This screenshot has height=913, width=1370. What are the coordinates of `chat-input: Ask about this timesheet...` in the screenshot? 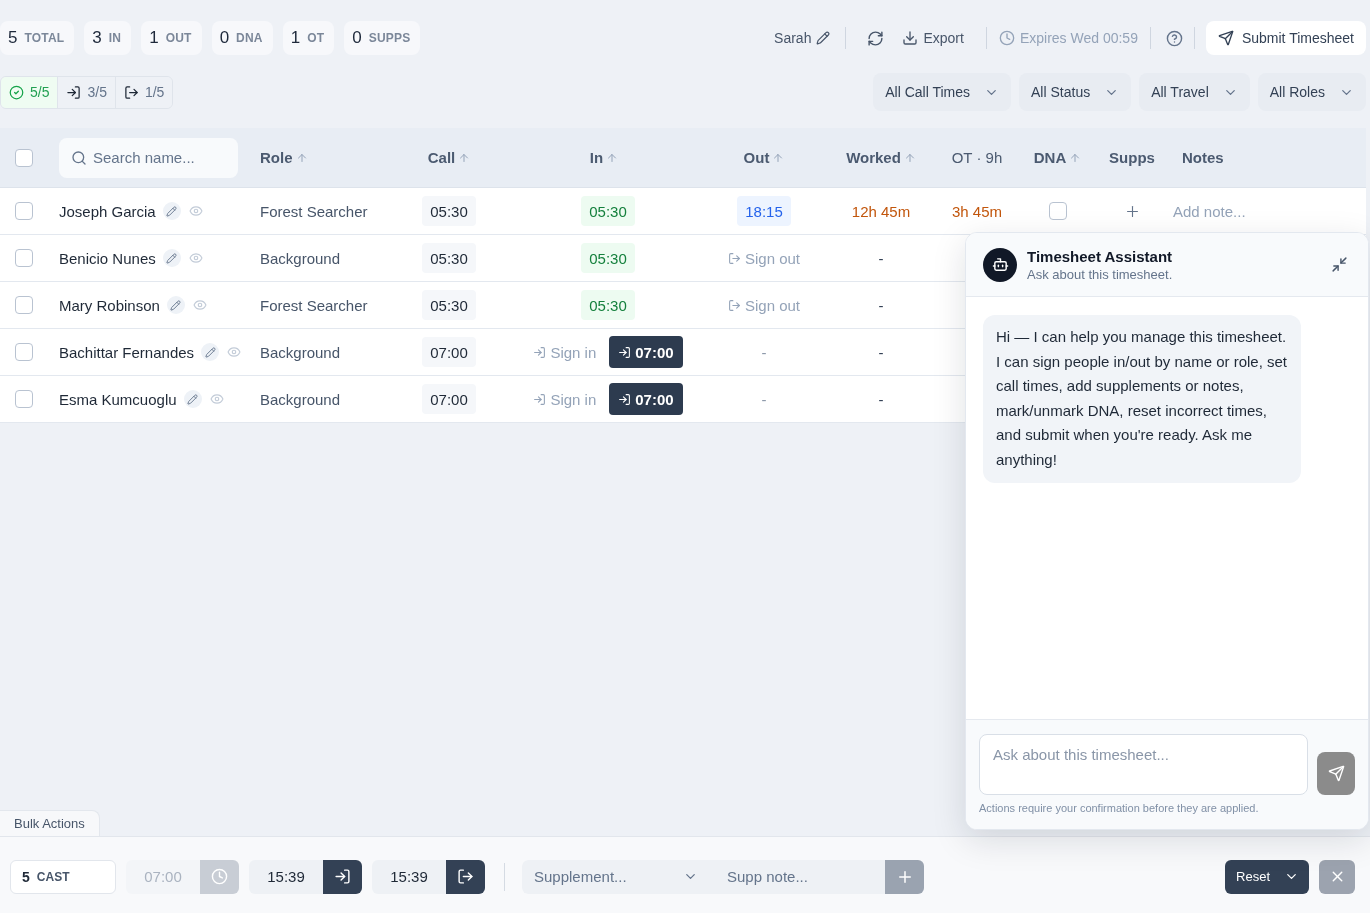 It's located at (1144, 764).